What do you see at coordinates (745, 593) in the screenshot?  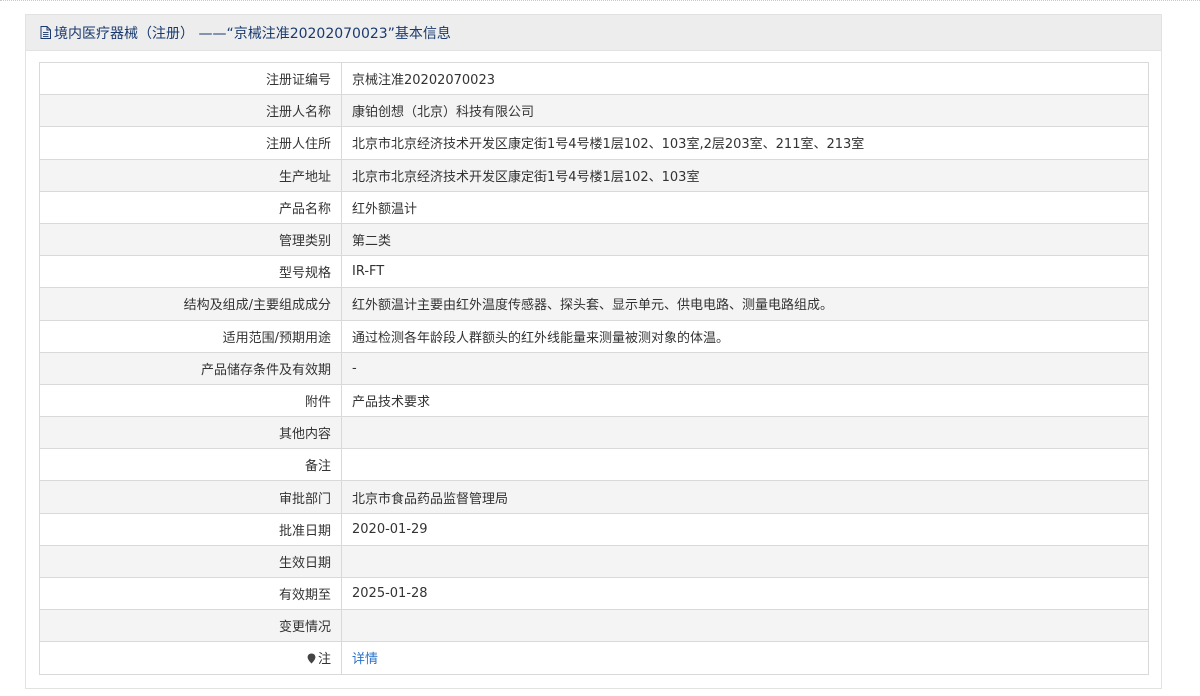 I see `field-value: 2025-01-28` at bounding box center [745, 593].